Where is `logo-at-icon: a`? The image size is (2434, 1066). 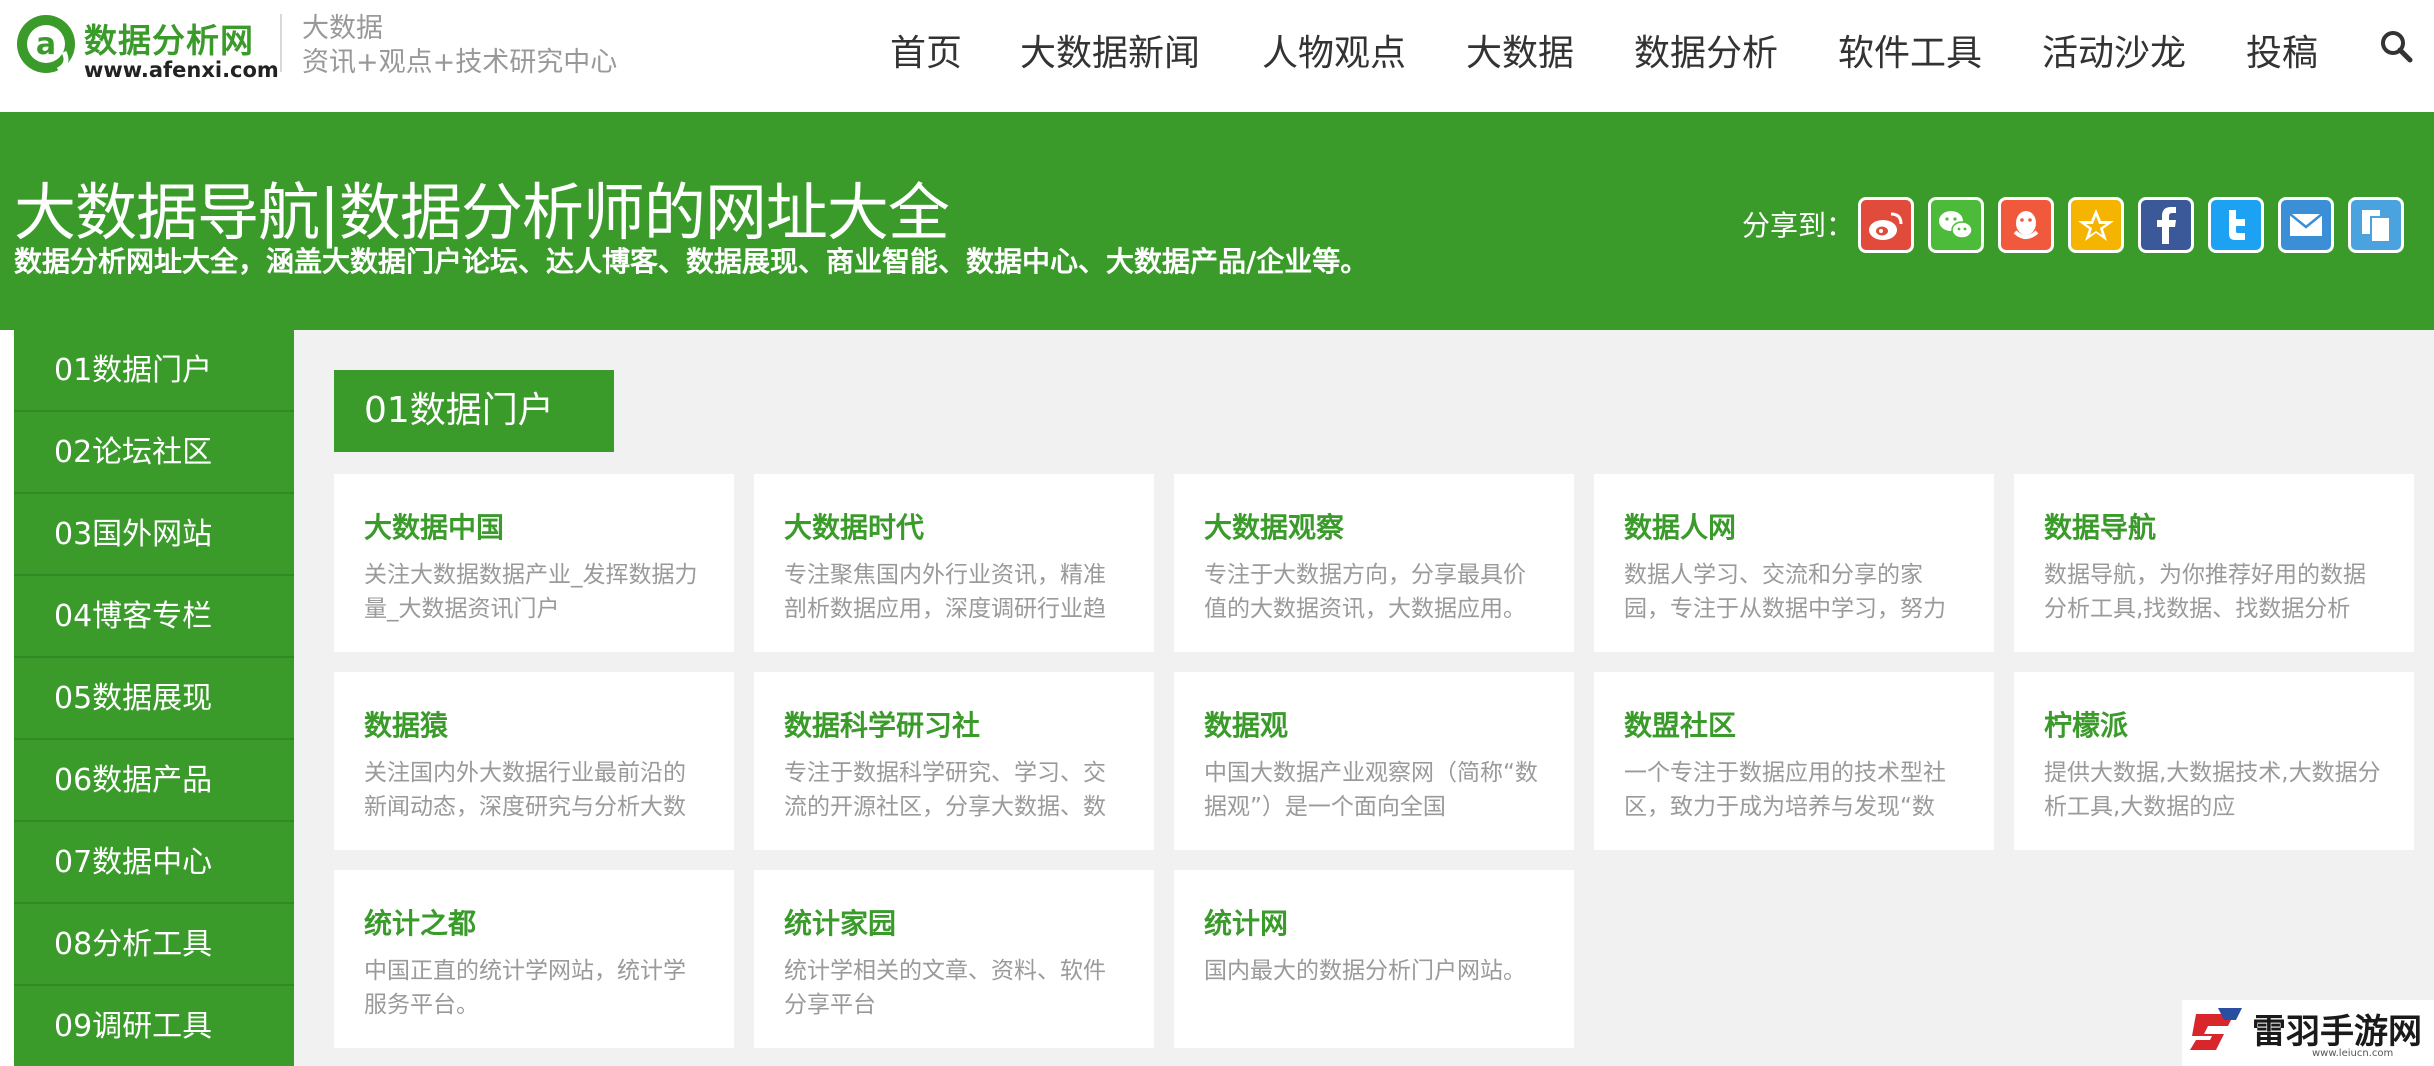
logo-at-icon: a is located at coordinates (46, 44).